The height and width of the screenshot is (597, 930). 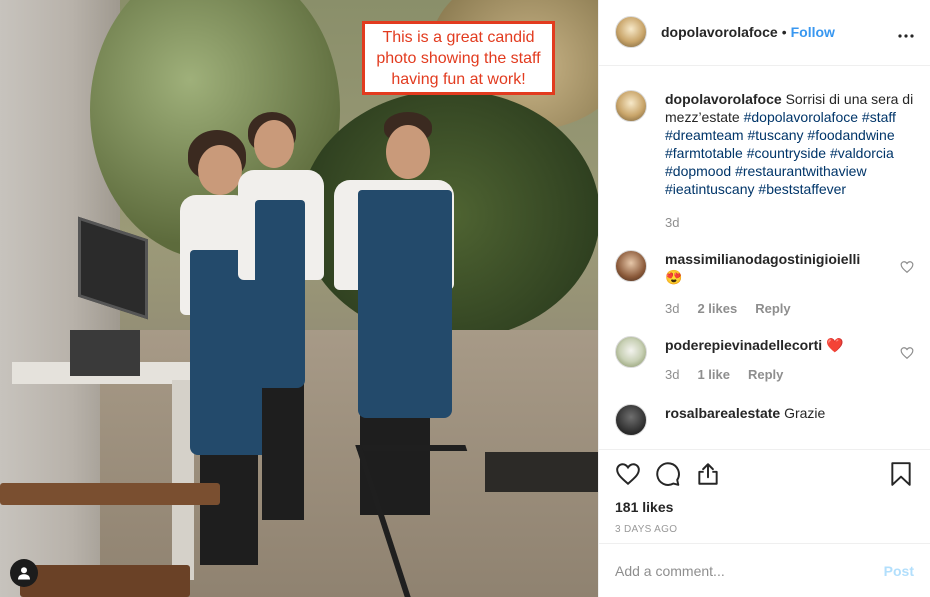 I want to click on user-icon, so click(x=24, y=573).